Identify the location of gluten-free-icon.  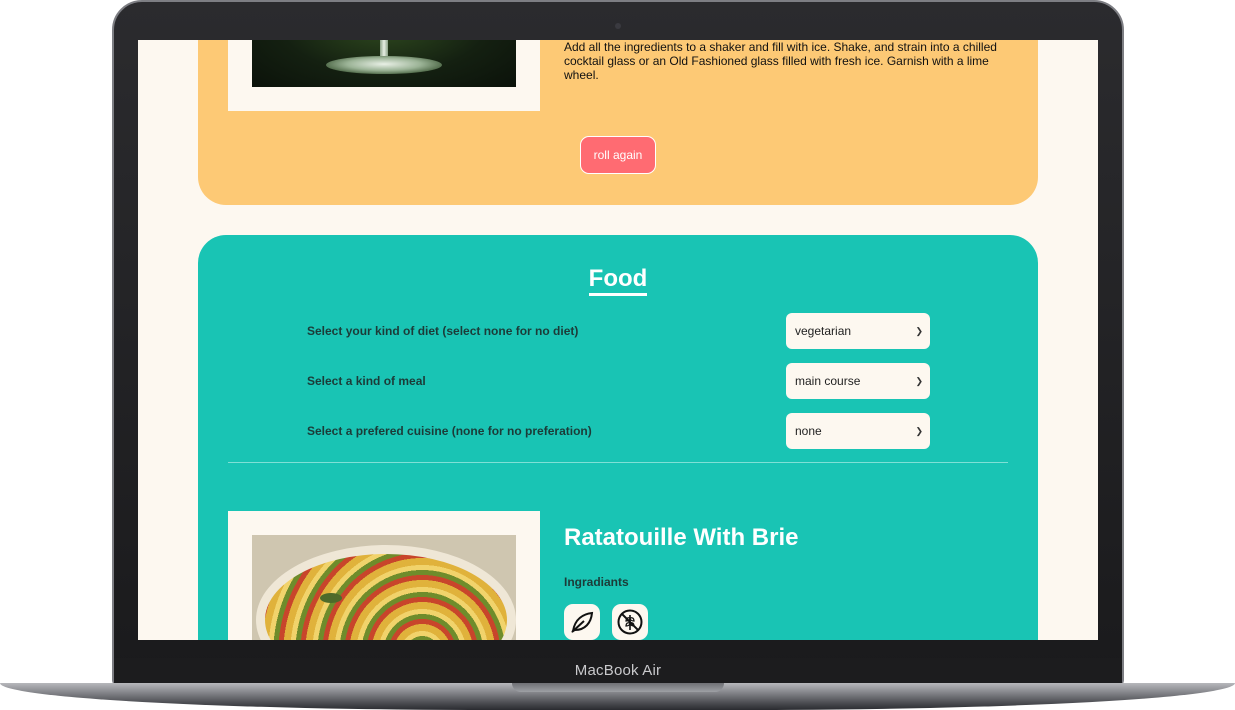
(630, 622).